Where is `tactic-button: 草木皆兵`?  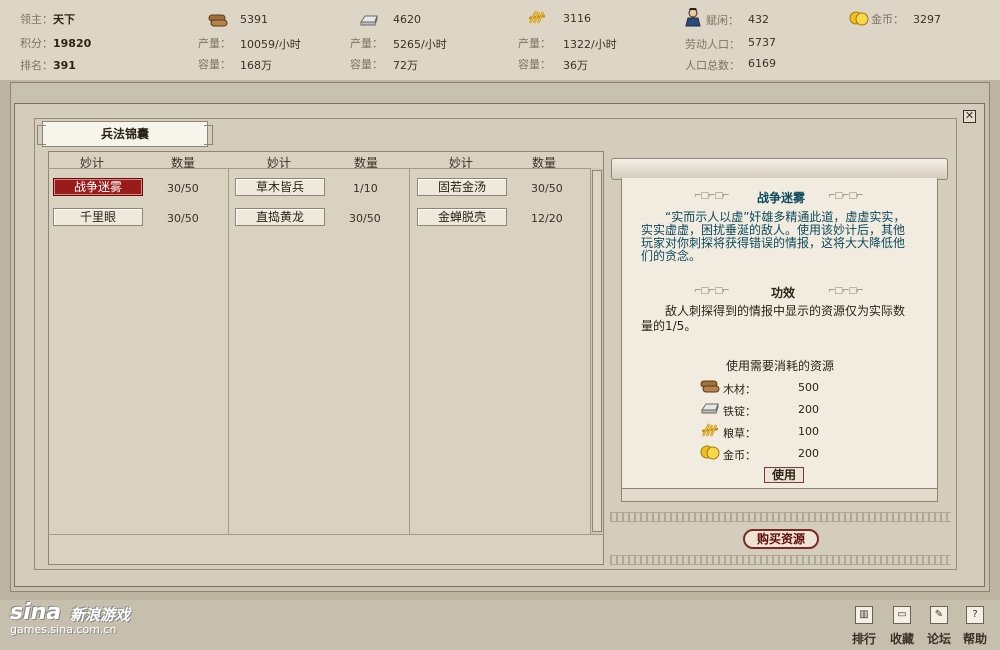
tactic-button: 草木皆兵 is located at coordinates (280, 187).